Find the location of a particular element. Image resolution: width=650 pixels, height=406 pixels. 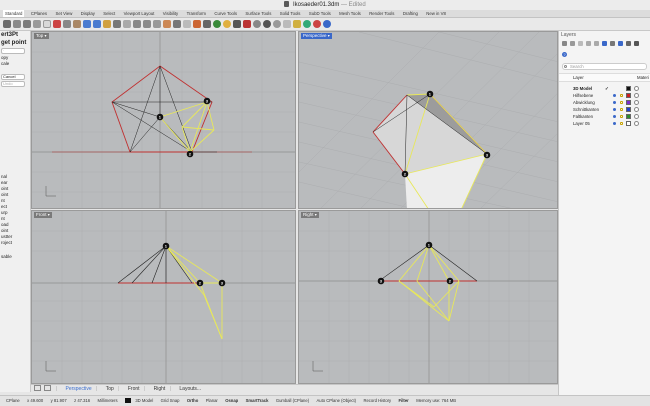

analyze-icon is located at coordinates (287, 24).